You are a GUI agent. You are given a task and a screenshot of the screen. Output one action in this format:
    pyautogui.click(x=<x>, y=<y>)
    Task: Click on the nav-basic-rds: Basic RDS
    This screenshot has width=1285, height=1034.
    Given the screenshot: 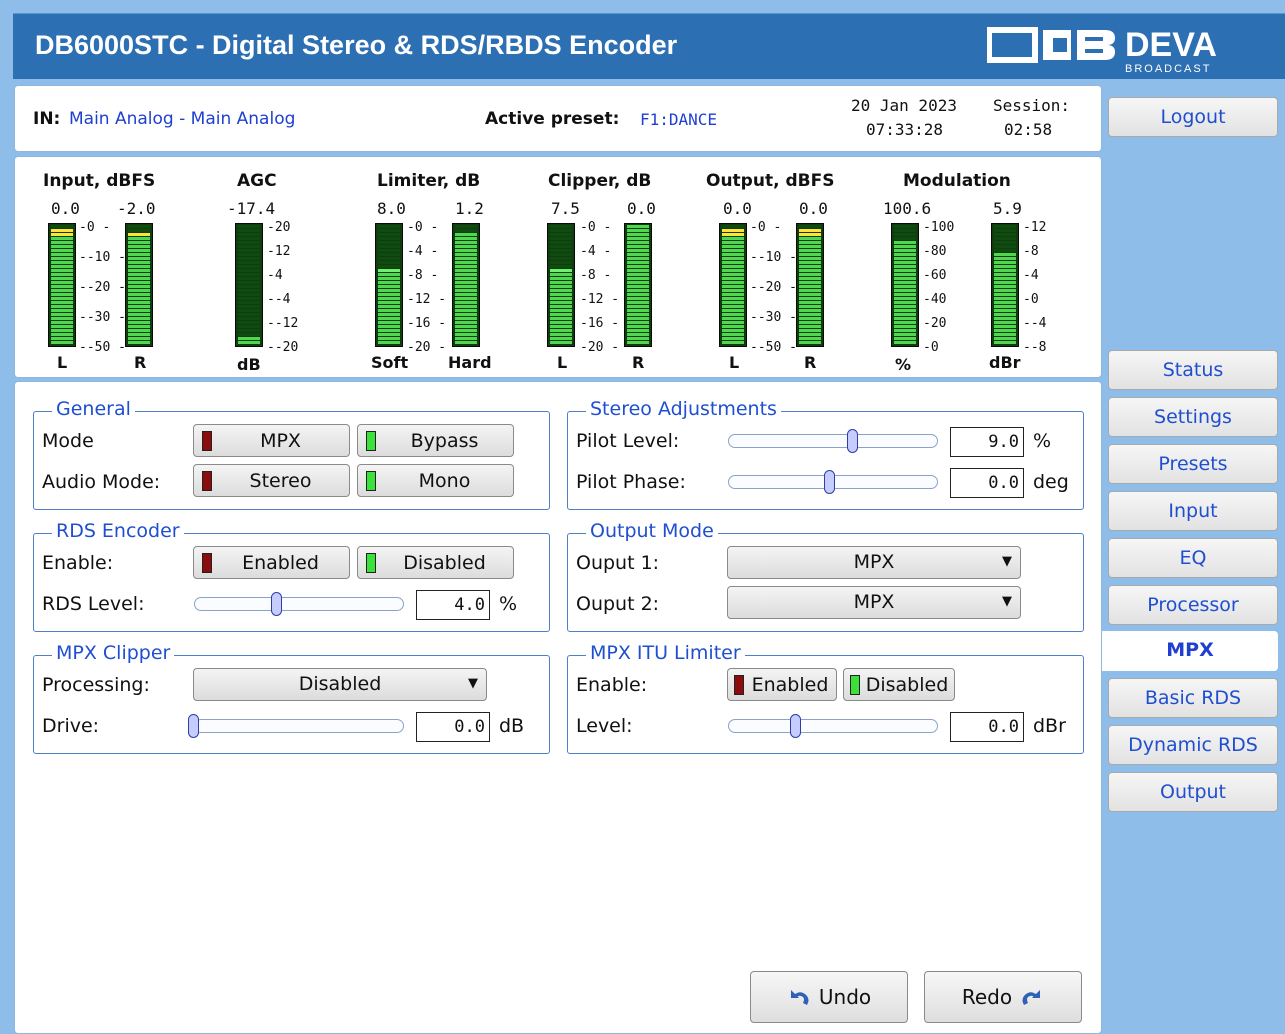 What is the action you would take?
    pyautogui.click(x=1193, y=698)
    